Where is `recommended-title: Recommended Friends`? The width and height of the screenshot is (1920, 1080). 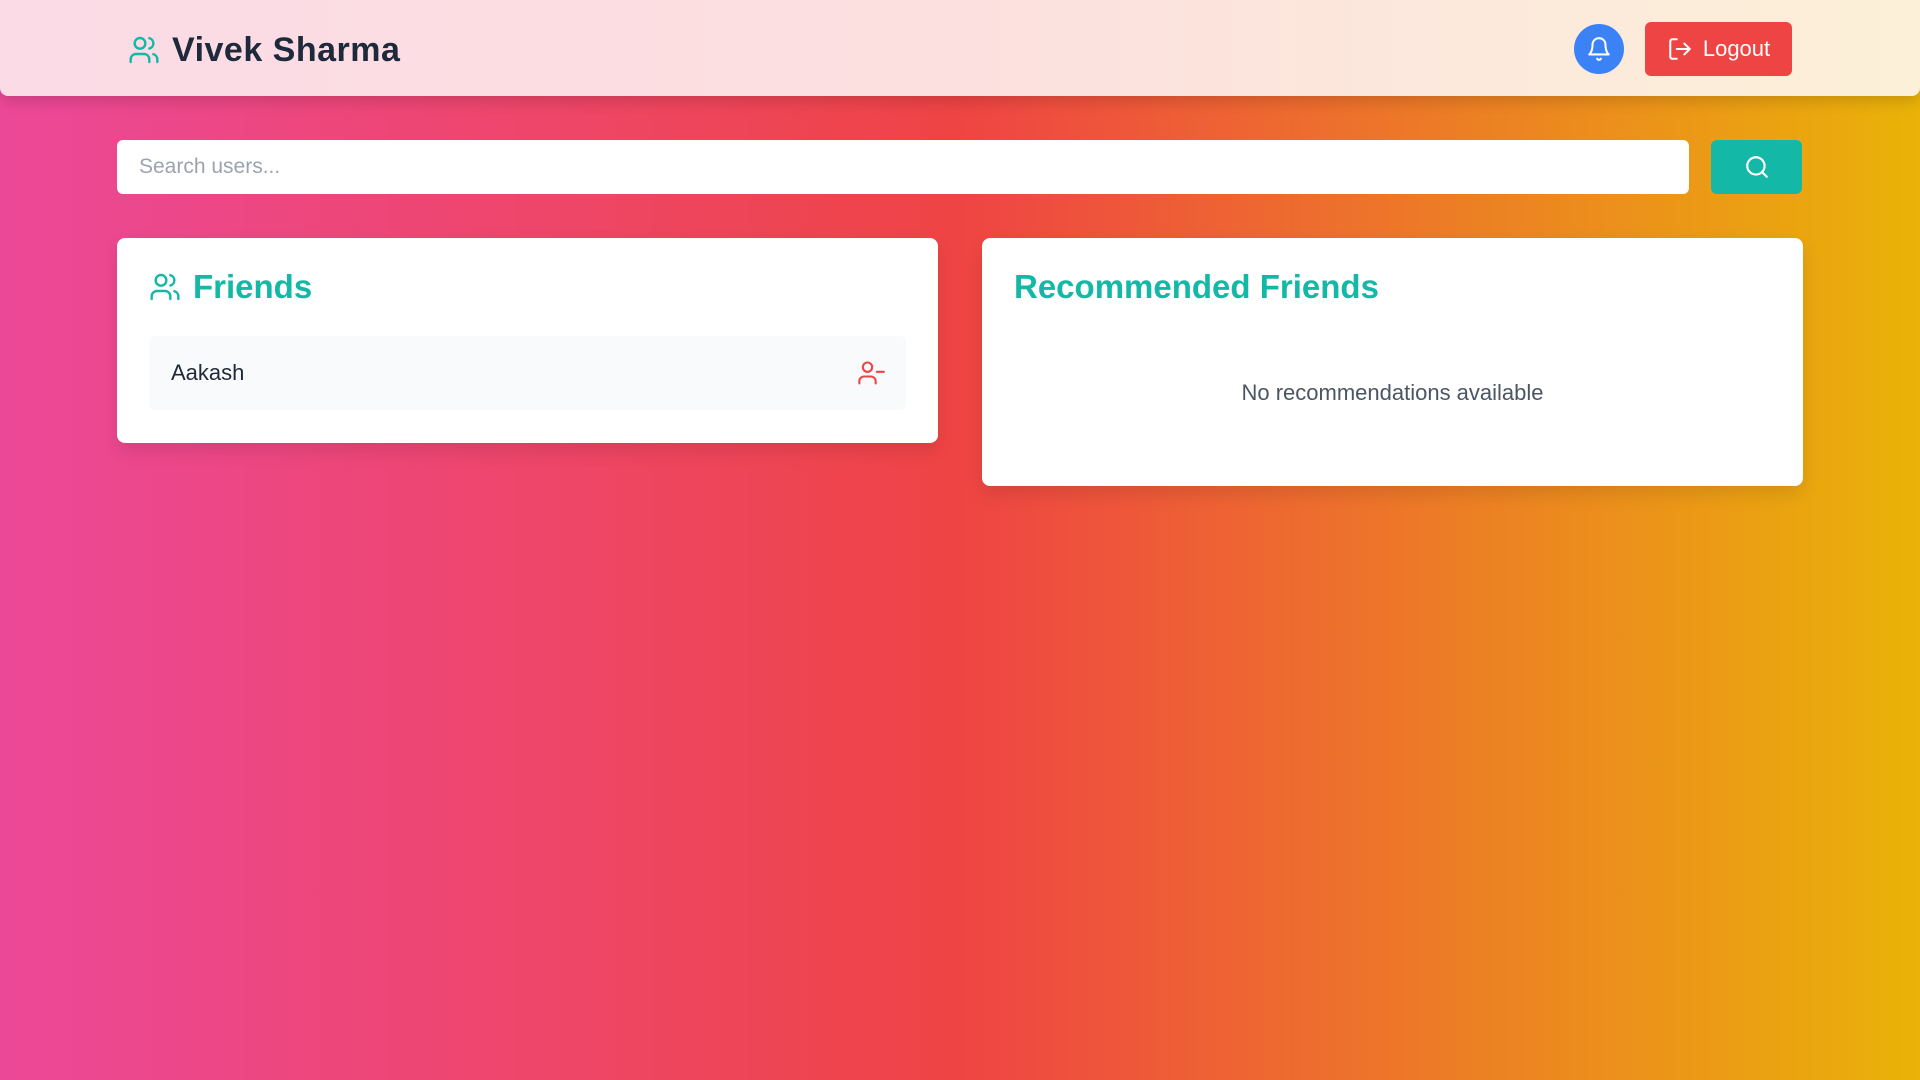 recommended-title: Recommended Friends is located at coordinates (1196, 286).